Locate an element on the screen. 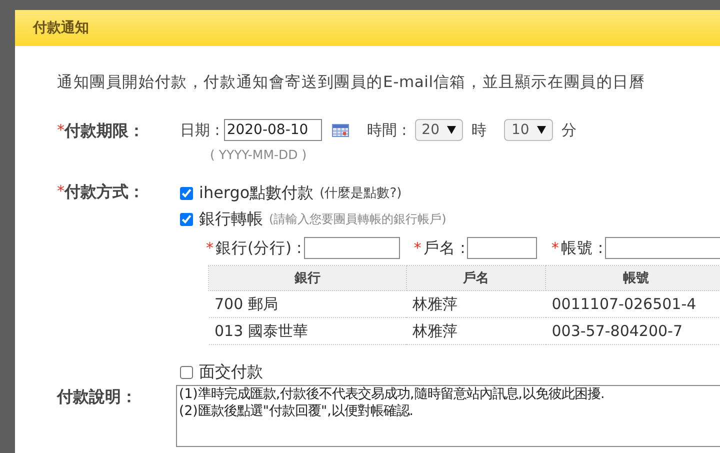 The image size is (720, 453). table-cell: 700 郵局 is located at coordinates (307, 304).